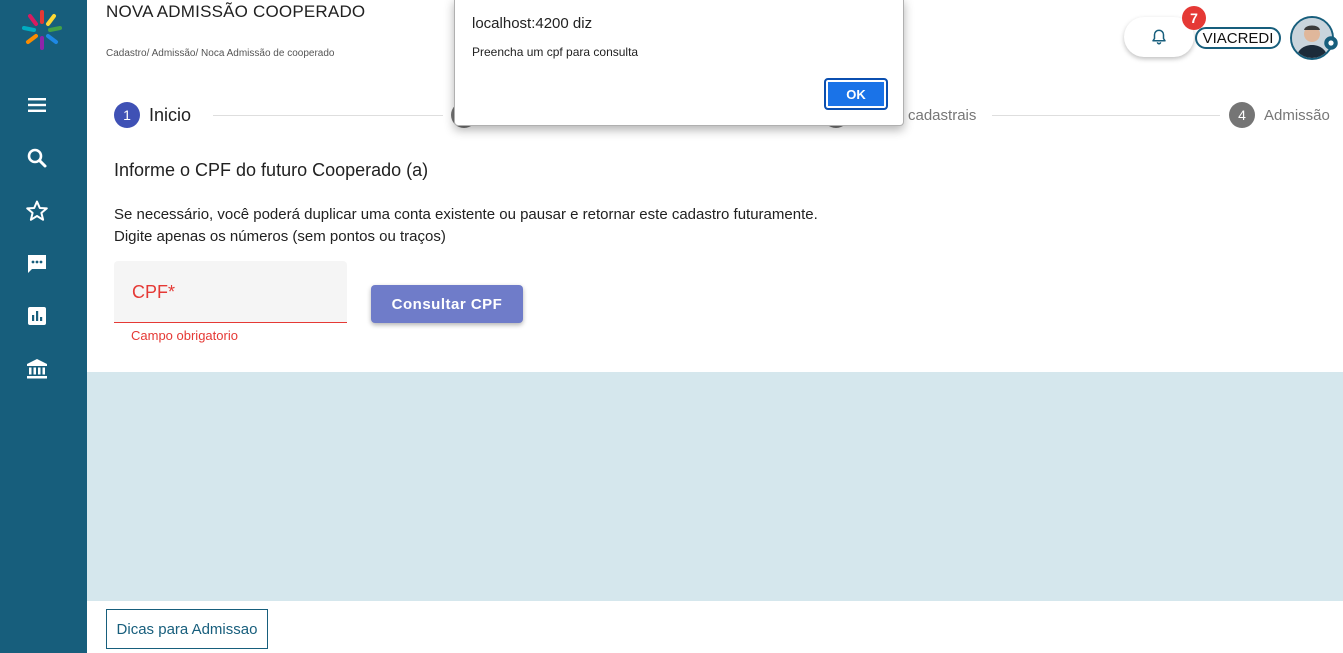 The height and width of the screenshot is (653, 1343). Describe the element at coordinates (1159, 37) in the screenshot. I see `bell-icon` at that location.